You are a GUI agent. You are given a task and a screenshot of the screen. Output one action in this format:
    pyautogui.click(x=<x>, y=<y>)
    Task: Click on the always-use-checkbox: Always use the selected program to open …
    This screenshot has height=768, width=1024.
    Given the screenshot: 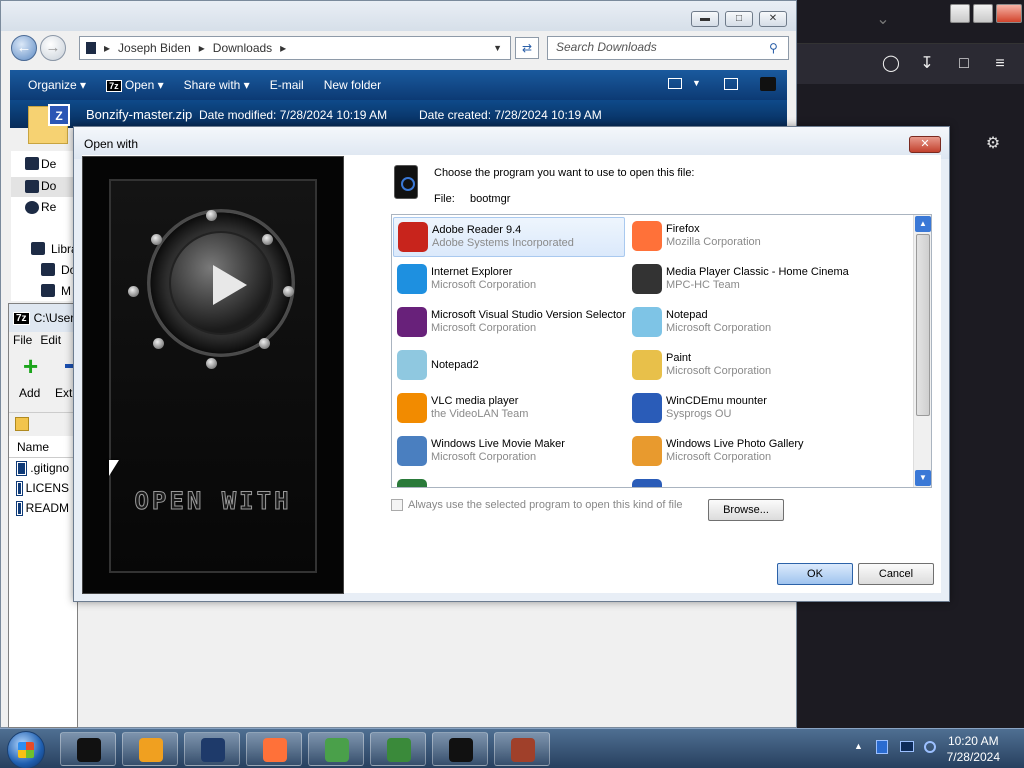 What is the action you would take?
    pyautogui.click(x=537, y=505)
    